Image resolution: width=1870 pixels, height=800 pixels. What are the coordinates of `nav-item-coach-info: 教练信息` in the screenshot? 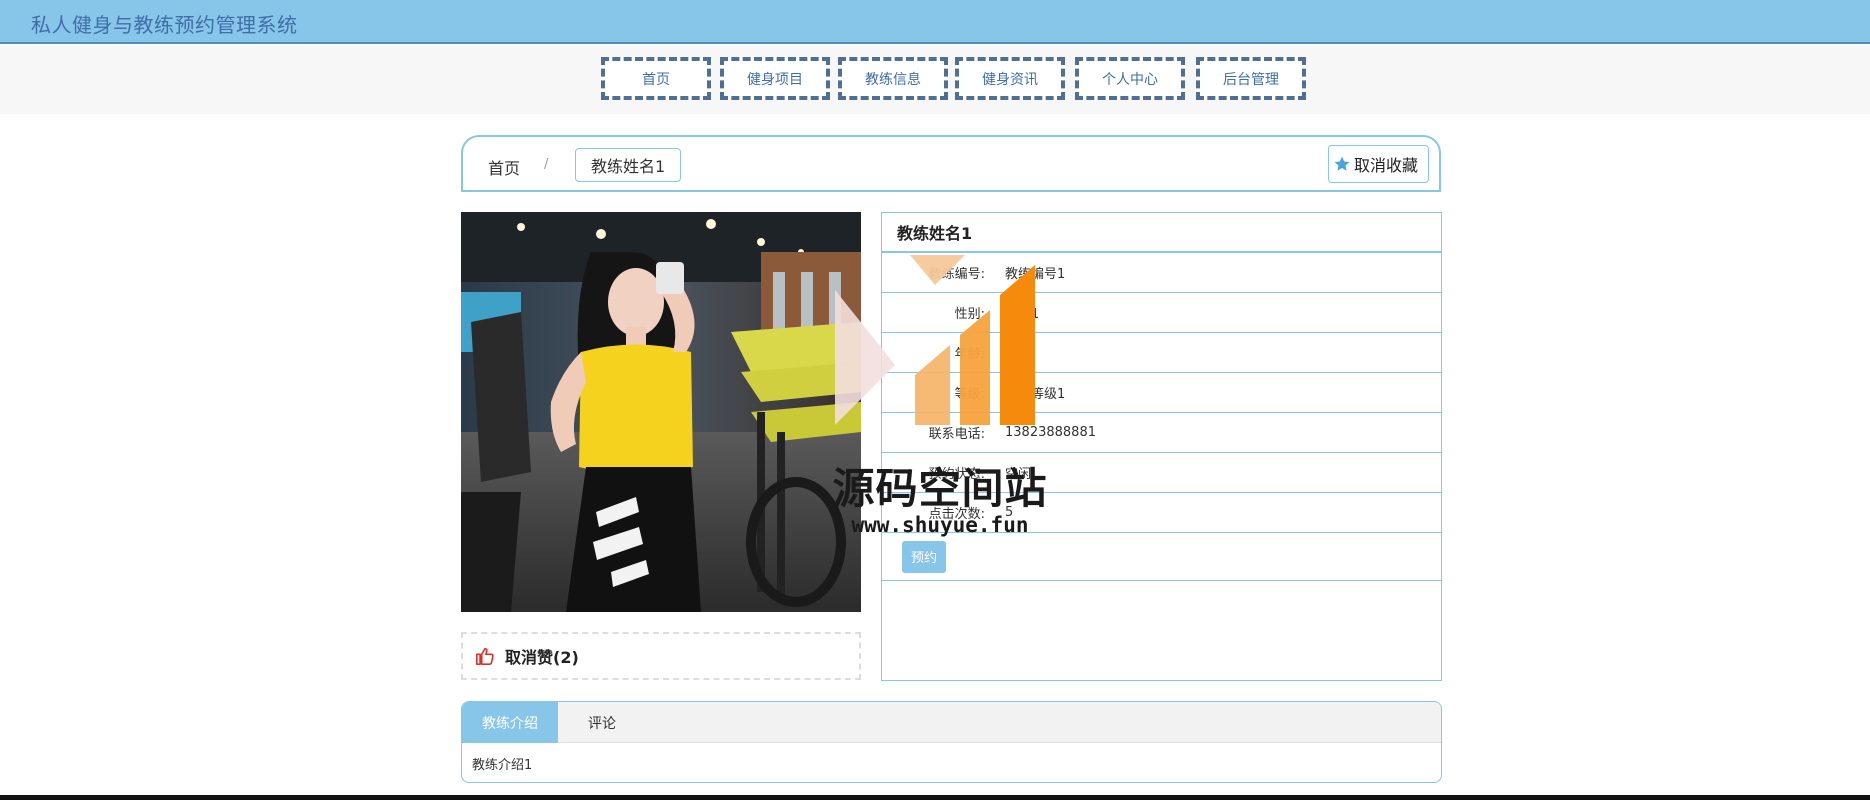 It's located at (893, 78).